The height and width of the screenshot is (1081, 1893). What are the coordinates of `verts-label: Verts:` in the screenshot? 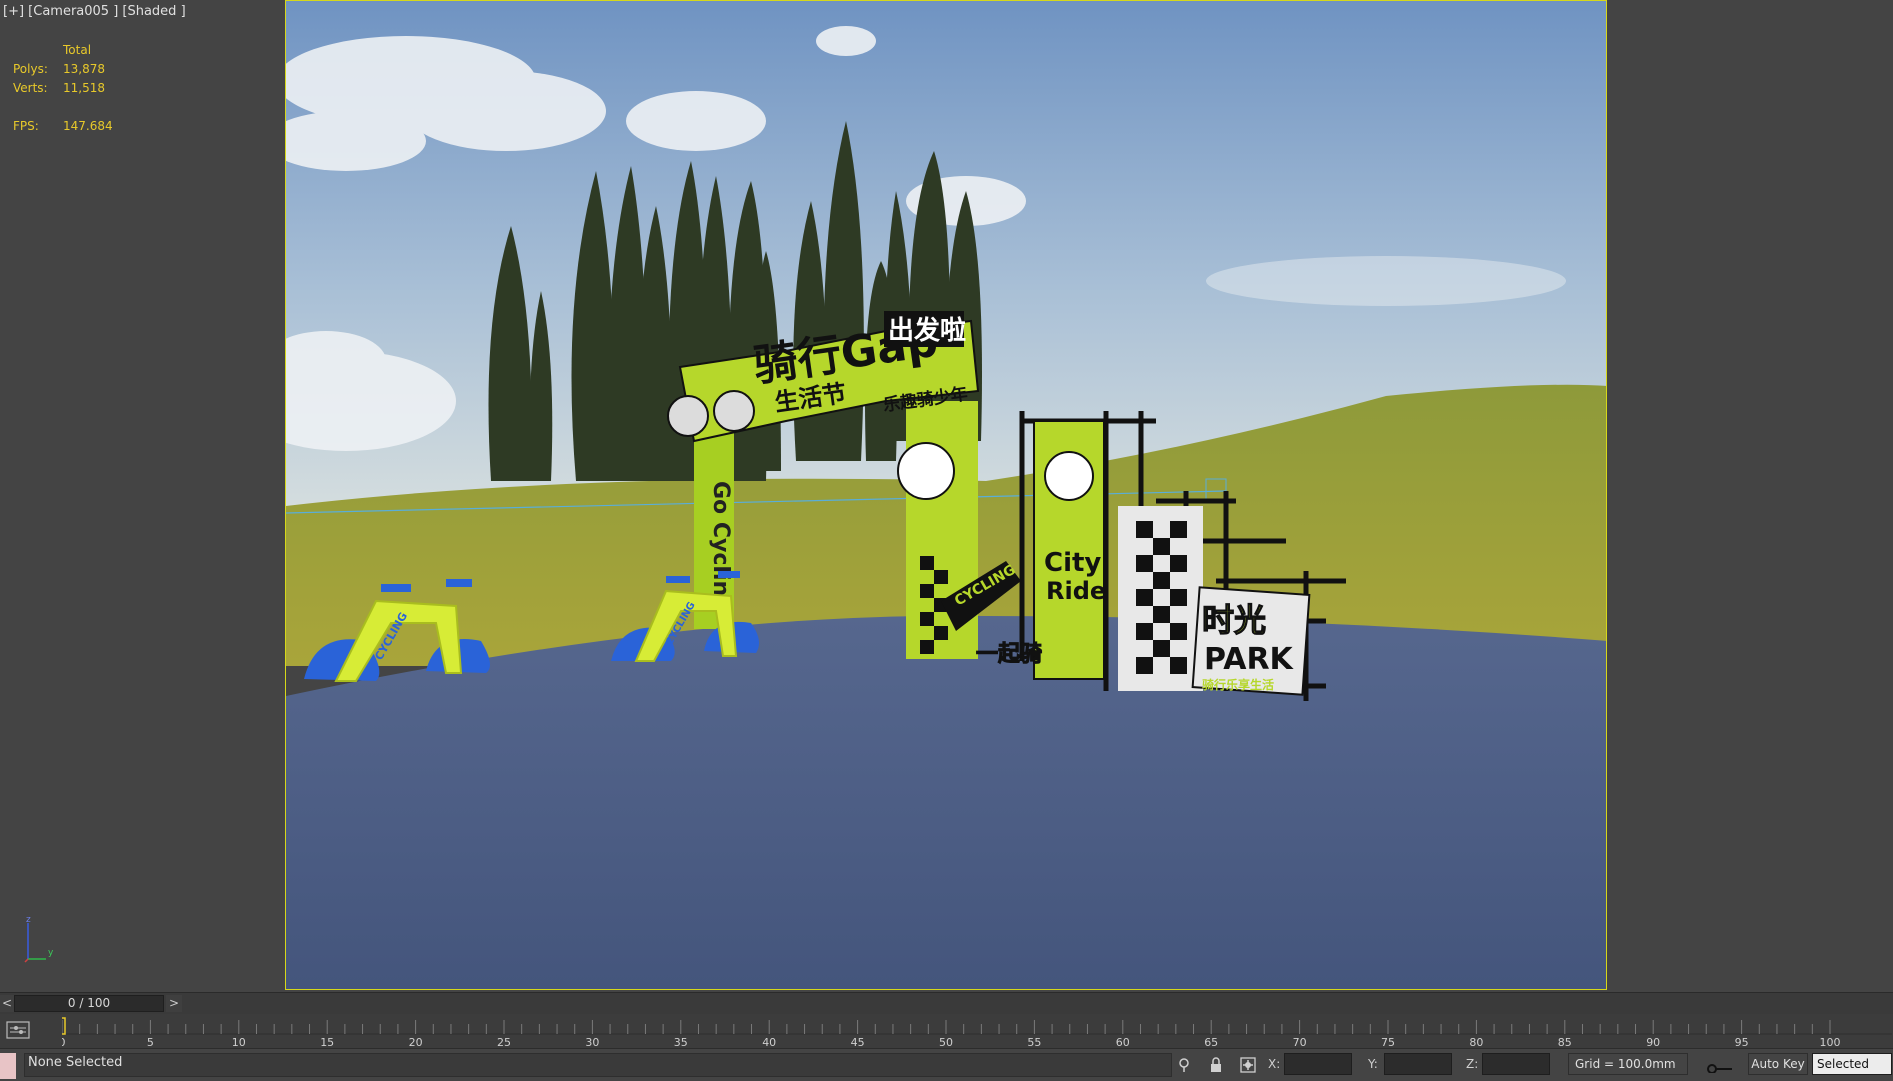 It's located at (30, 88).